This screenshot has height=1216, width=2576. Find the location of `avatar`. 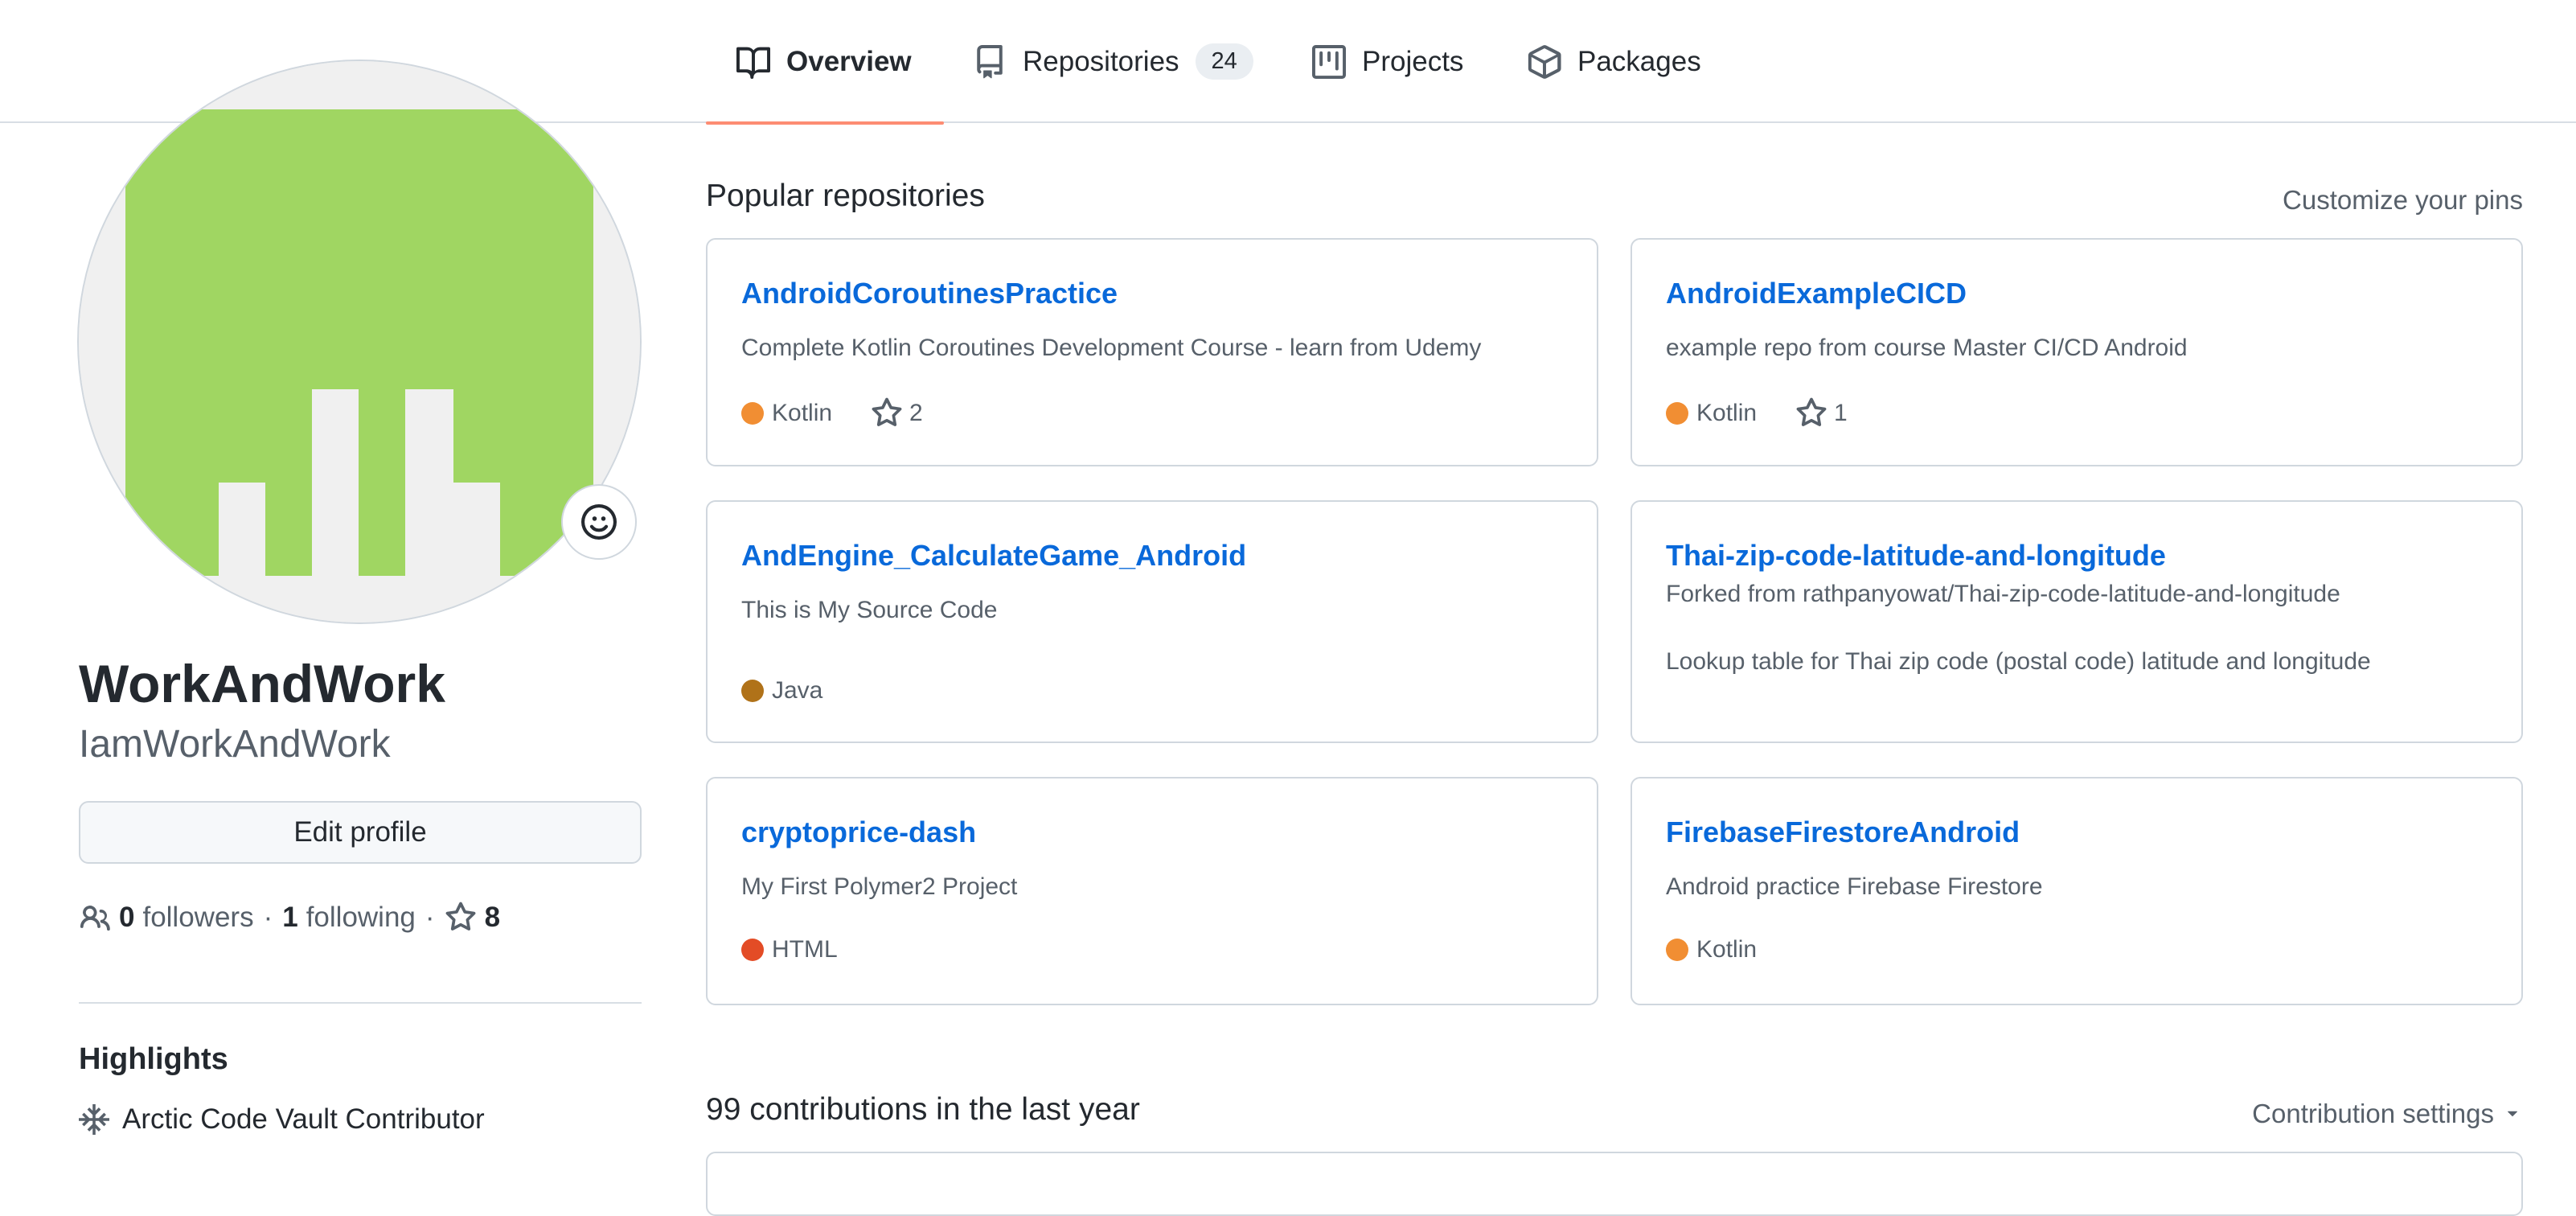

avatar is located at coordinates (360, 341).